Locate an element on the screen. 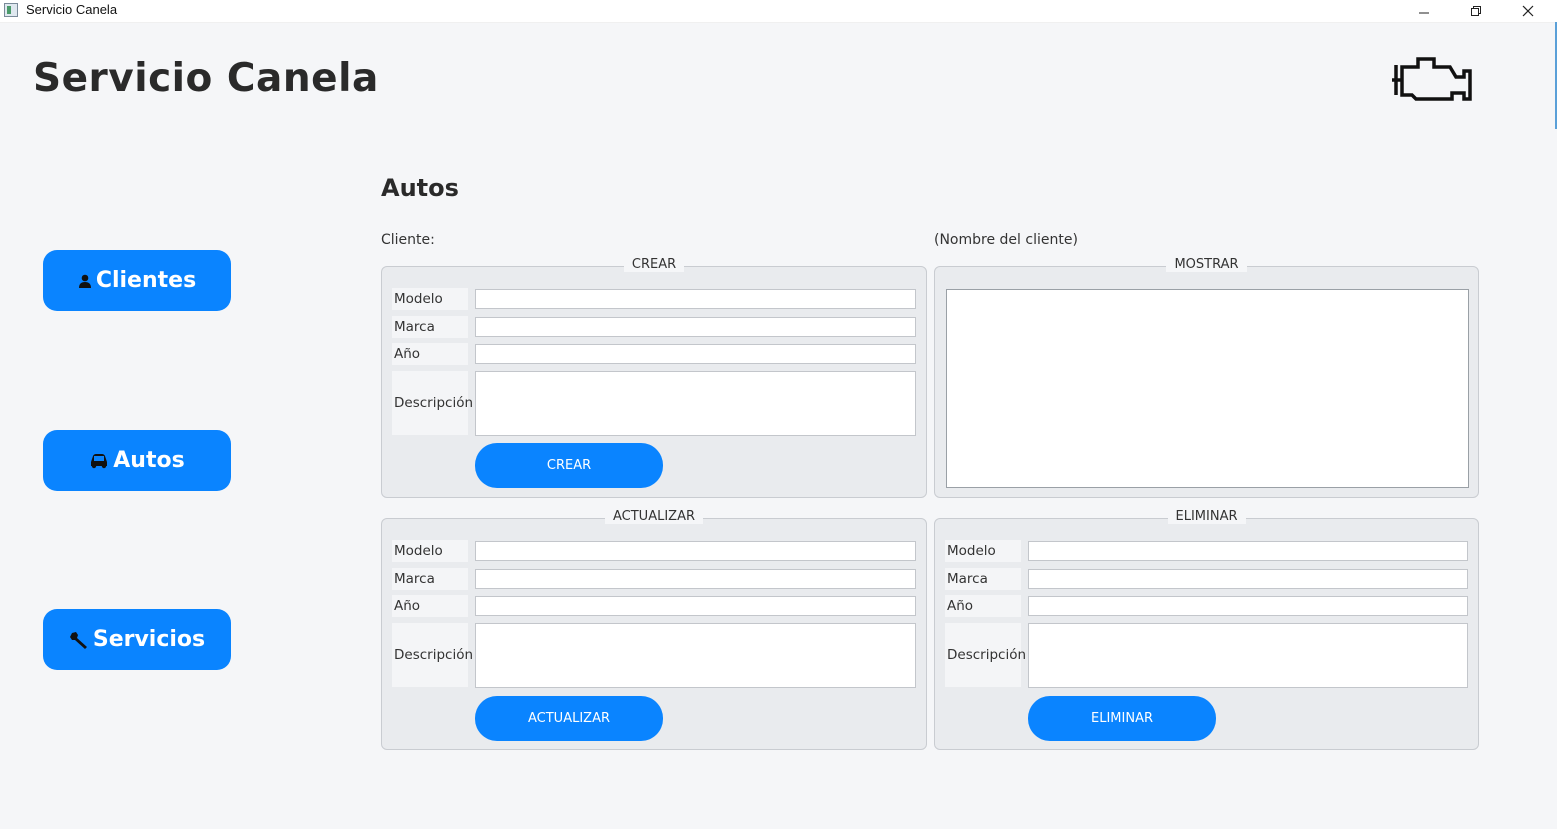  close-icon is located at coordinates (1528, 11).